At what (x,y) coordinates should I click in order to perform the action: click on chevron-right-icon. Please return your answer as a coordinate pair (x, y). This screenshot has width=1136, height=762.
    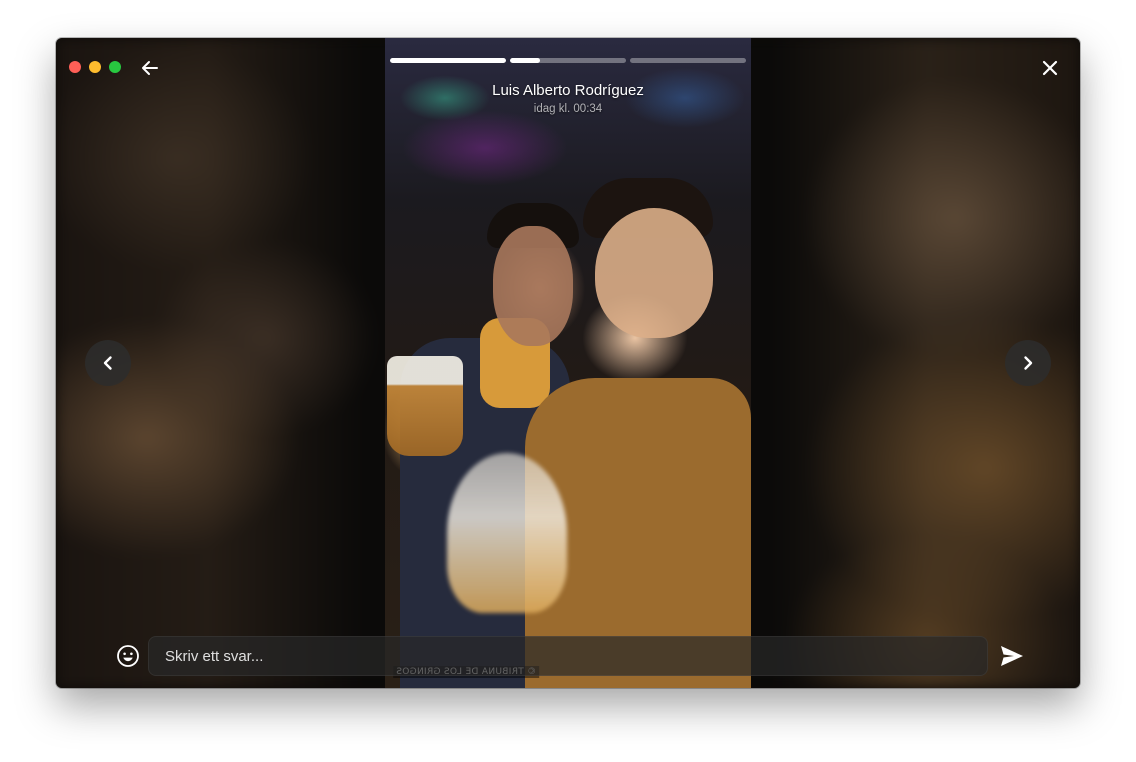
    Looking at the image, I should click on (1028, 363).